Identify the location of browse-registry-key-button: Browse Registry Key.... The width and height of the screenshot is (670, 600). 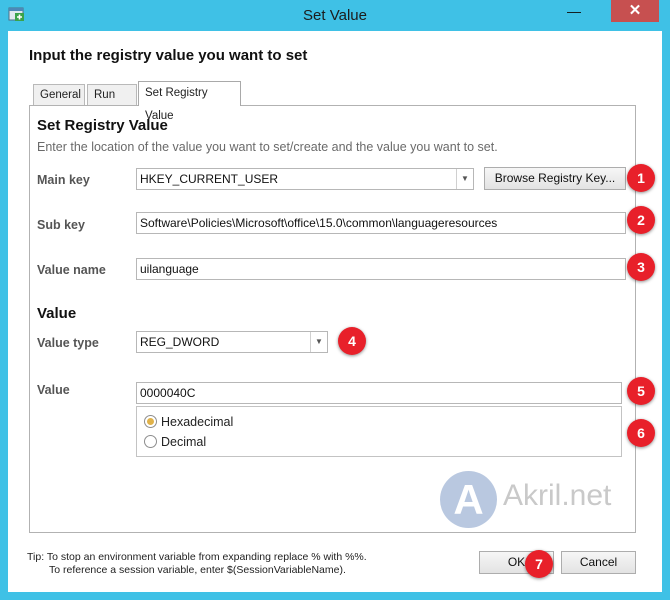
(555, 178).